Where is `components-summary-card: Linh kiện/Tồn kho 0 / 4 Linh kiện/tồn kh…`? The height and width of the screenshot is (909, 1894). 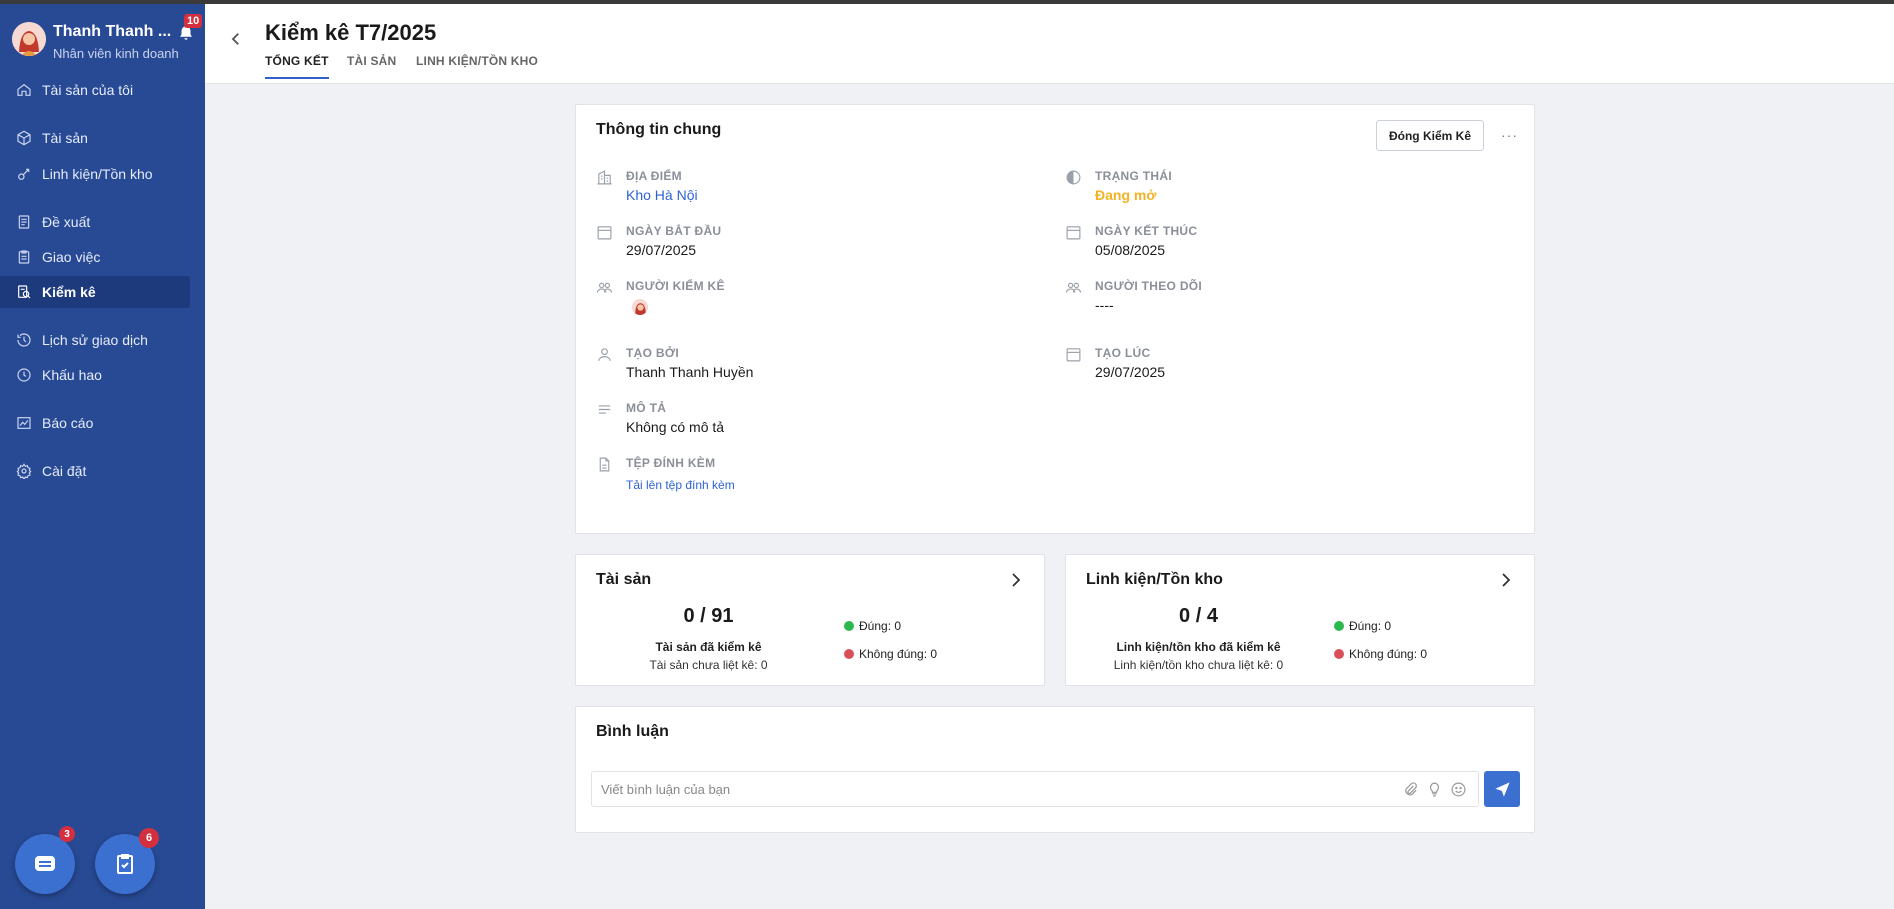 components-summary-card: Linh kiện/Tồn kho 0 / 4 Linh kiện/tồn kh… is located at coordinates (1300, 620).